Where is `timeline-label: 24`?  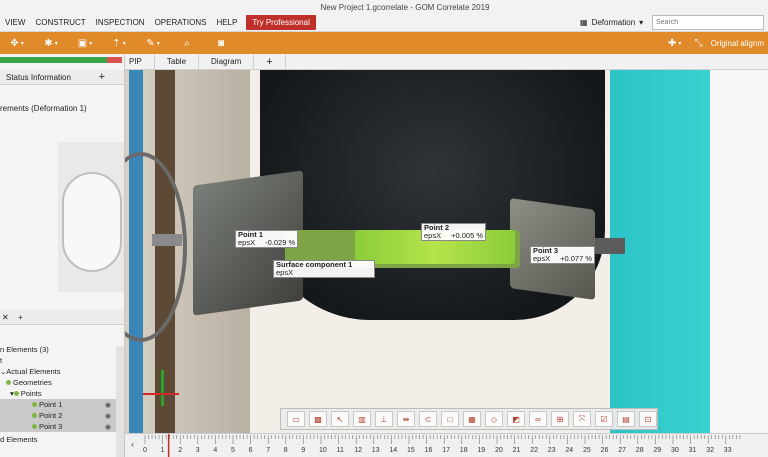
timeline-label: 24 is located at coordinates (569, 450).